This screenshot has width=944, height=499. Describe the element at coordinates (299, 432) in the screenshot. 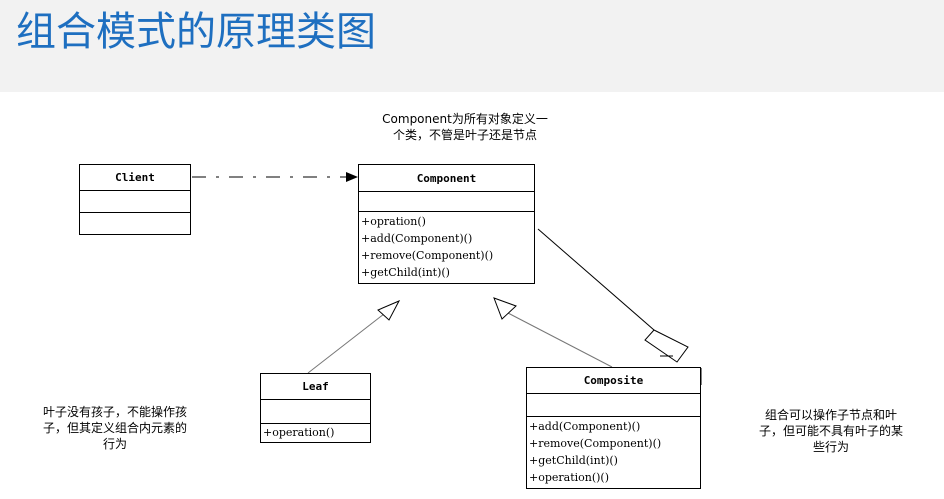

I see `leaf-op: +operation()` at that location.